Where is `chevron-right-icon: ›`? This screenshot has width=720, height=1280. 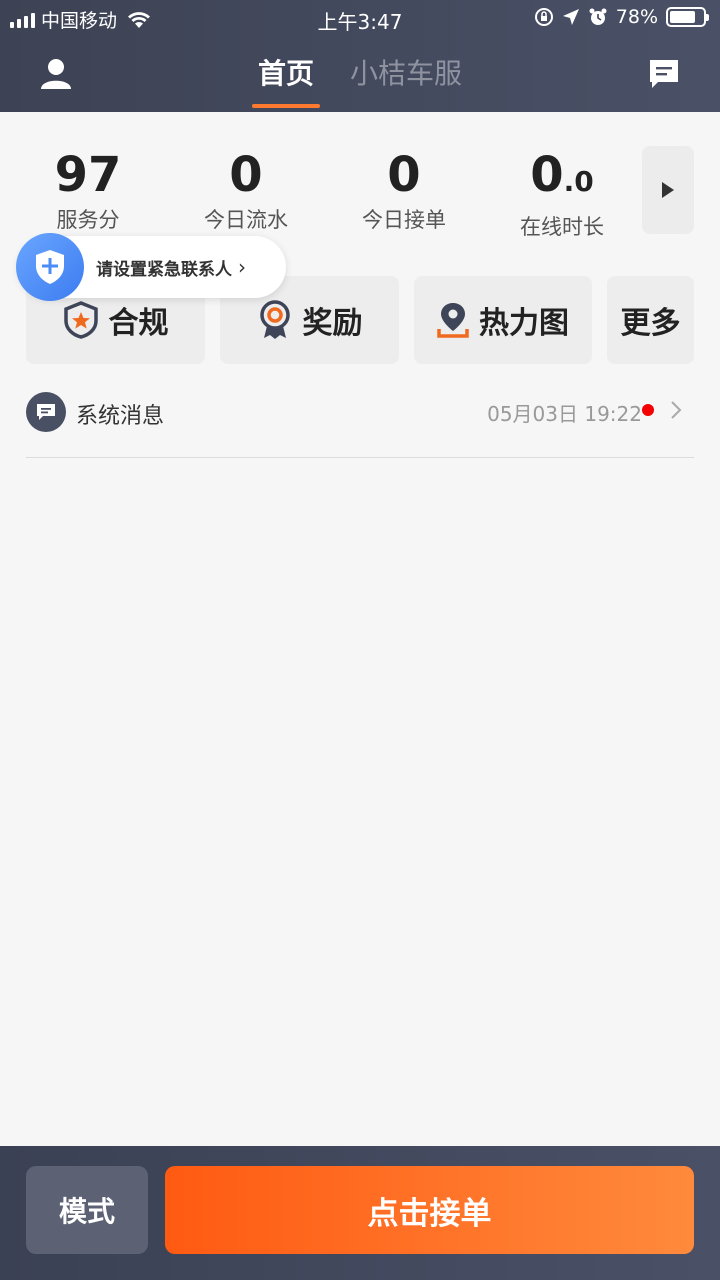 chevron-right-icon: › is located at coordinates (242, 267).